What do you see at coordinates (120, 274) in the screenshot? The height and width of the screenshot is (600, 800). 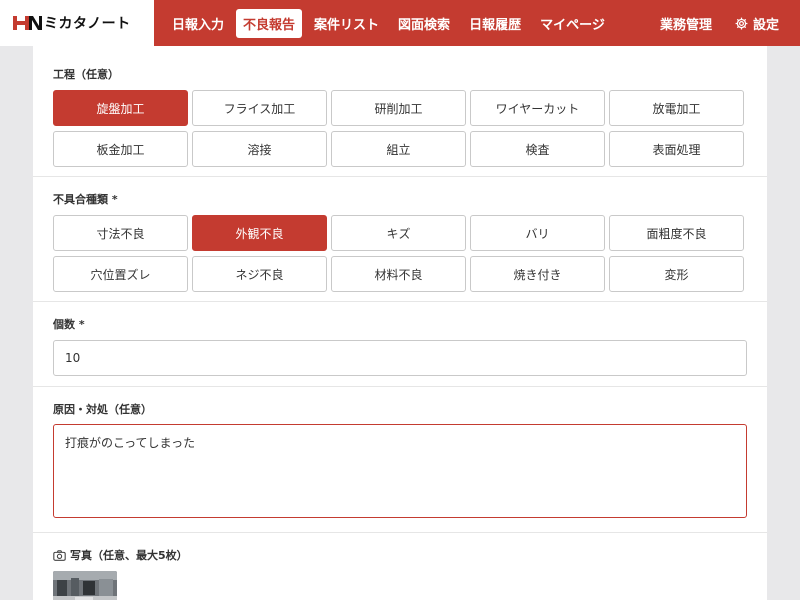 I see `defect-type-option: 穴位置ズレ` at bounding box center [120, 274].